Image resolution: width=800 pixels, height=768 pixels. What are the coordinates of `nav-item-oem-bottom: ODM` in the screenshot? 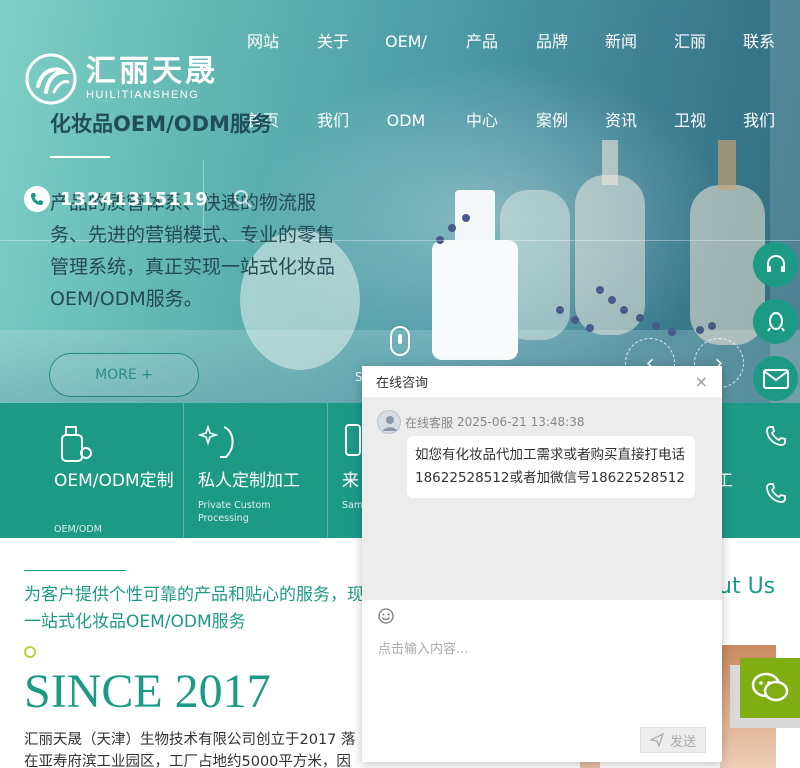 It's located at (406, 121).